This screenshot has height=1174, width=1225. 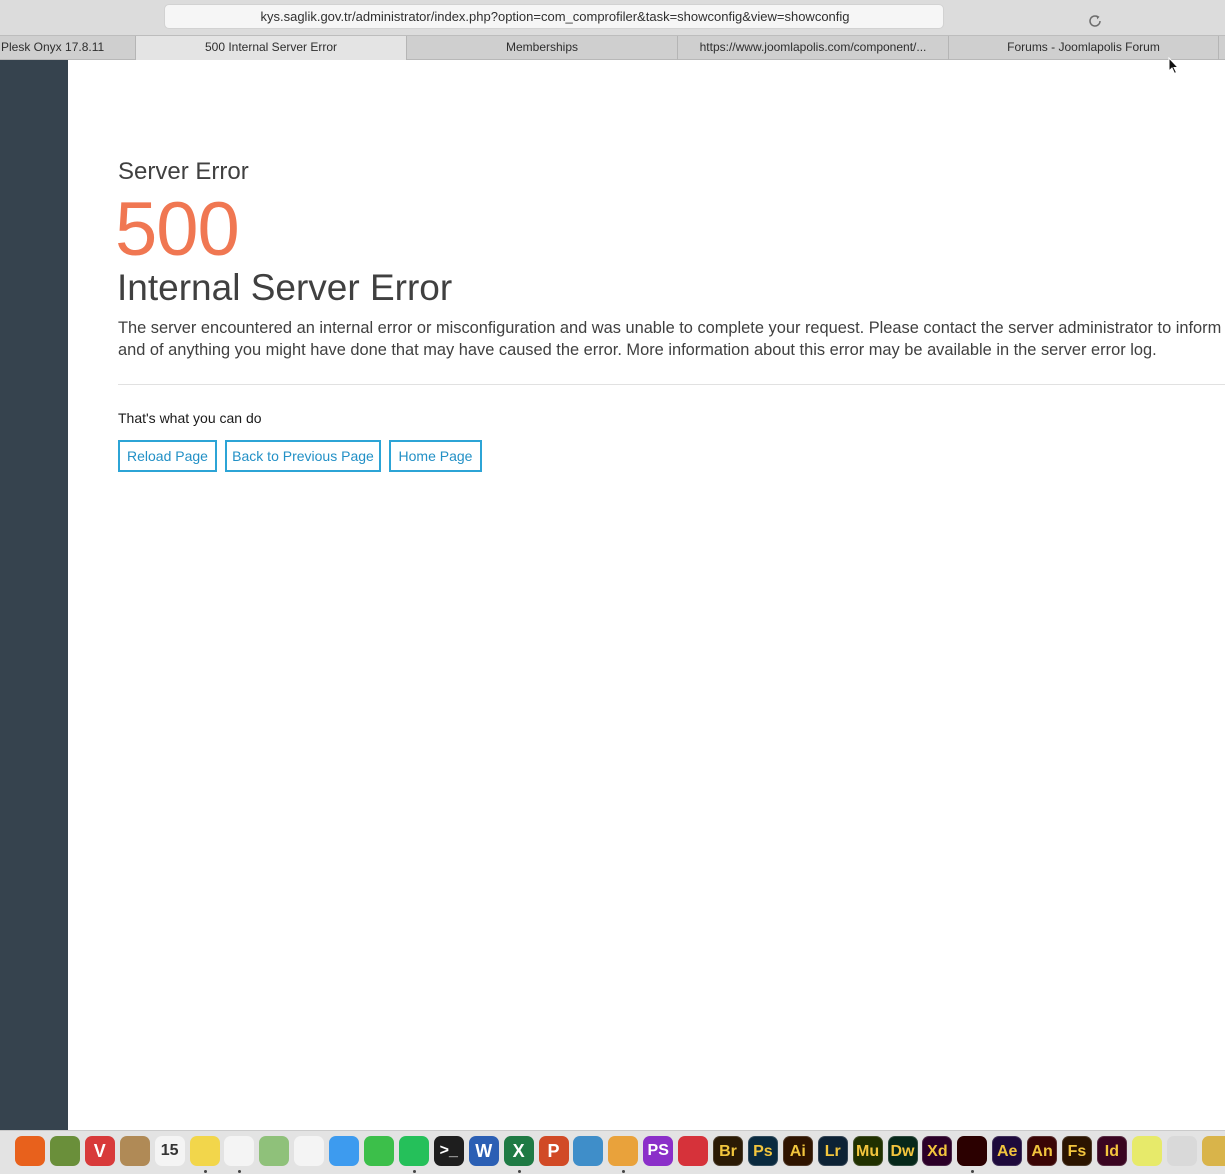 What do you see at coordinates (483, 1151) in the screenshot?
I see `word-icon: W` at bounding box center [483, 1151].